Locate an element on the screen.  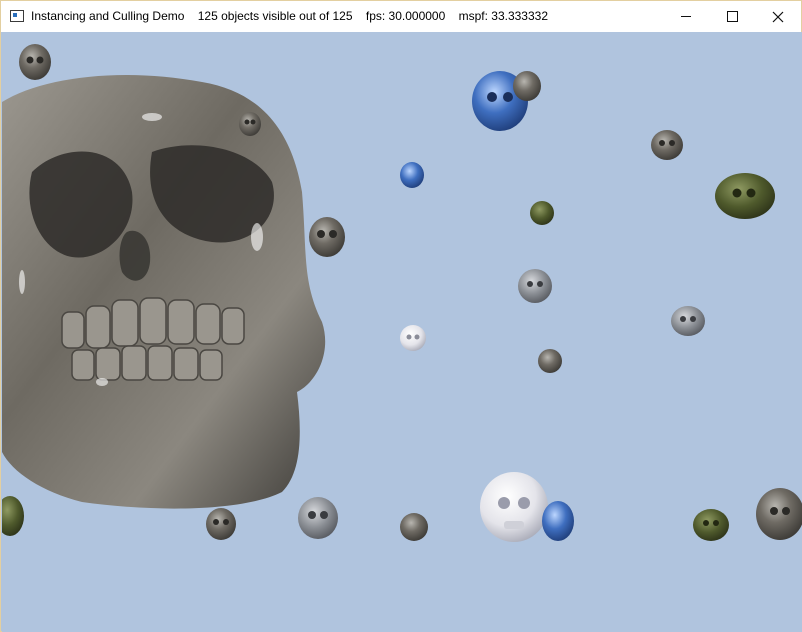
app-icon is located at coordinates (17, 16).